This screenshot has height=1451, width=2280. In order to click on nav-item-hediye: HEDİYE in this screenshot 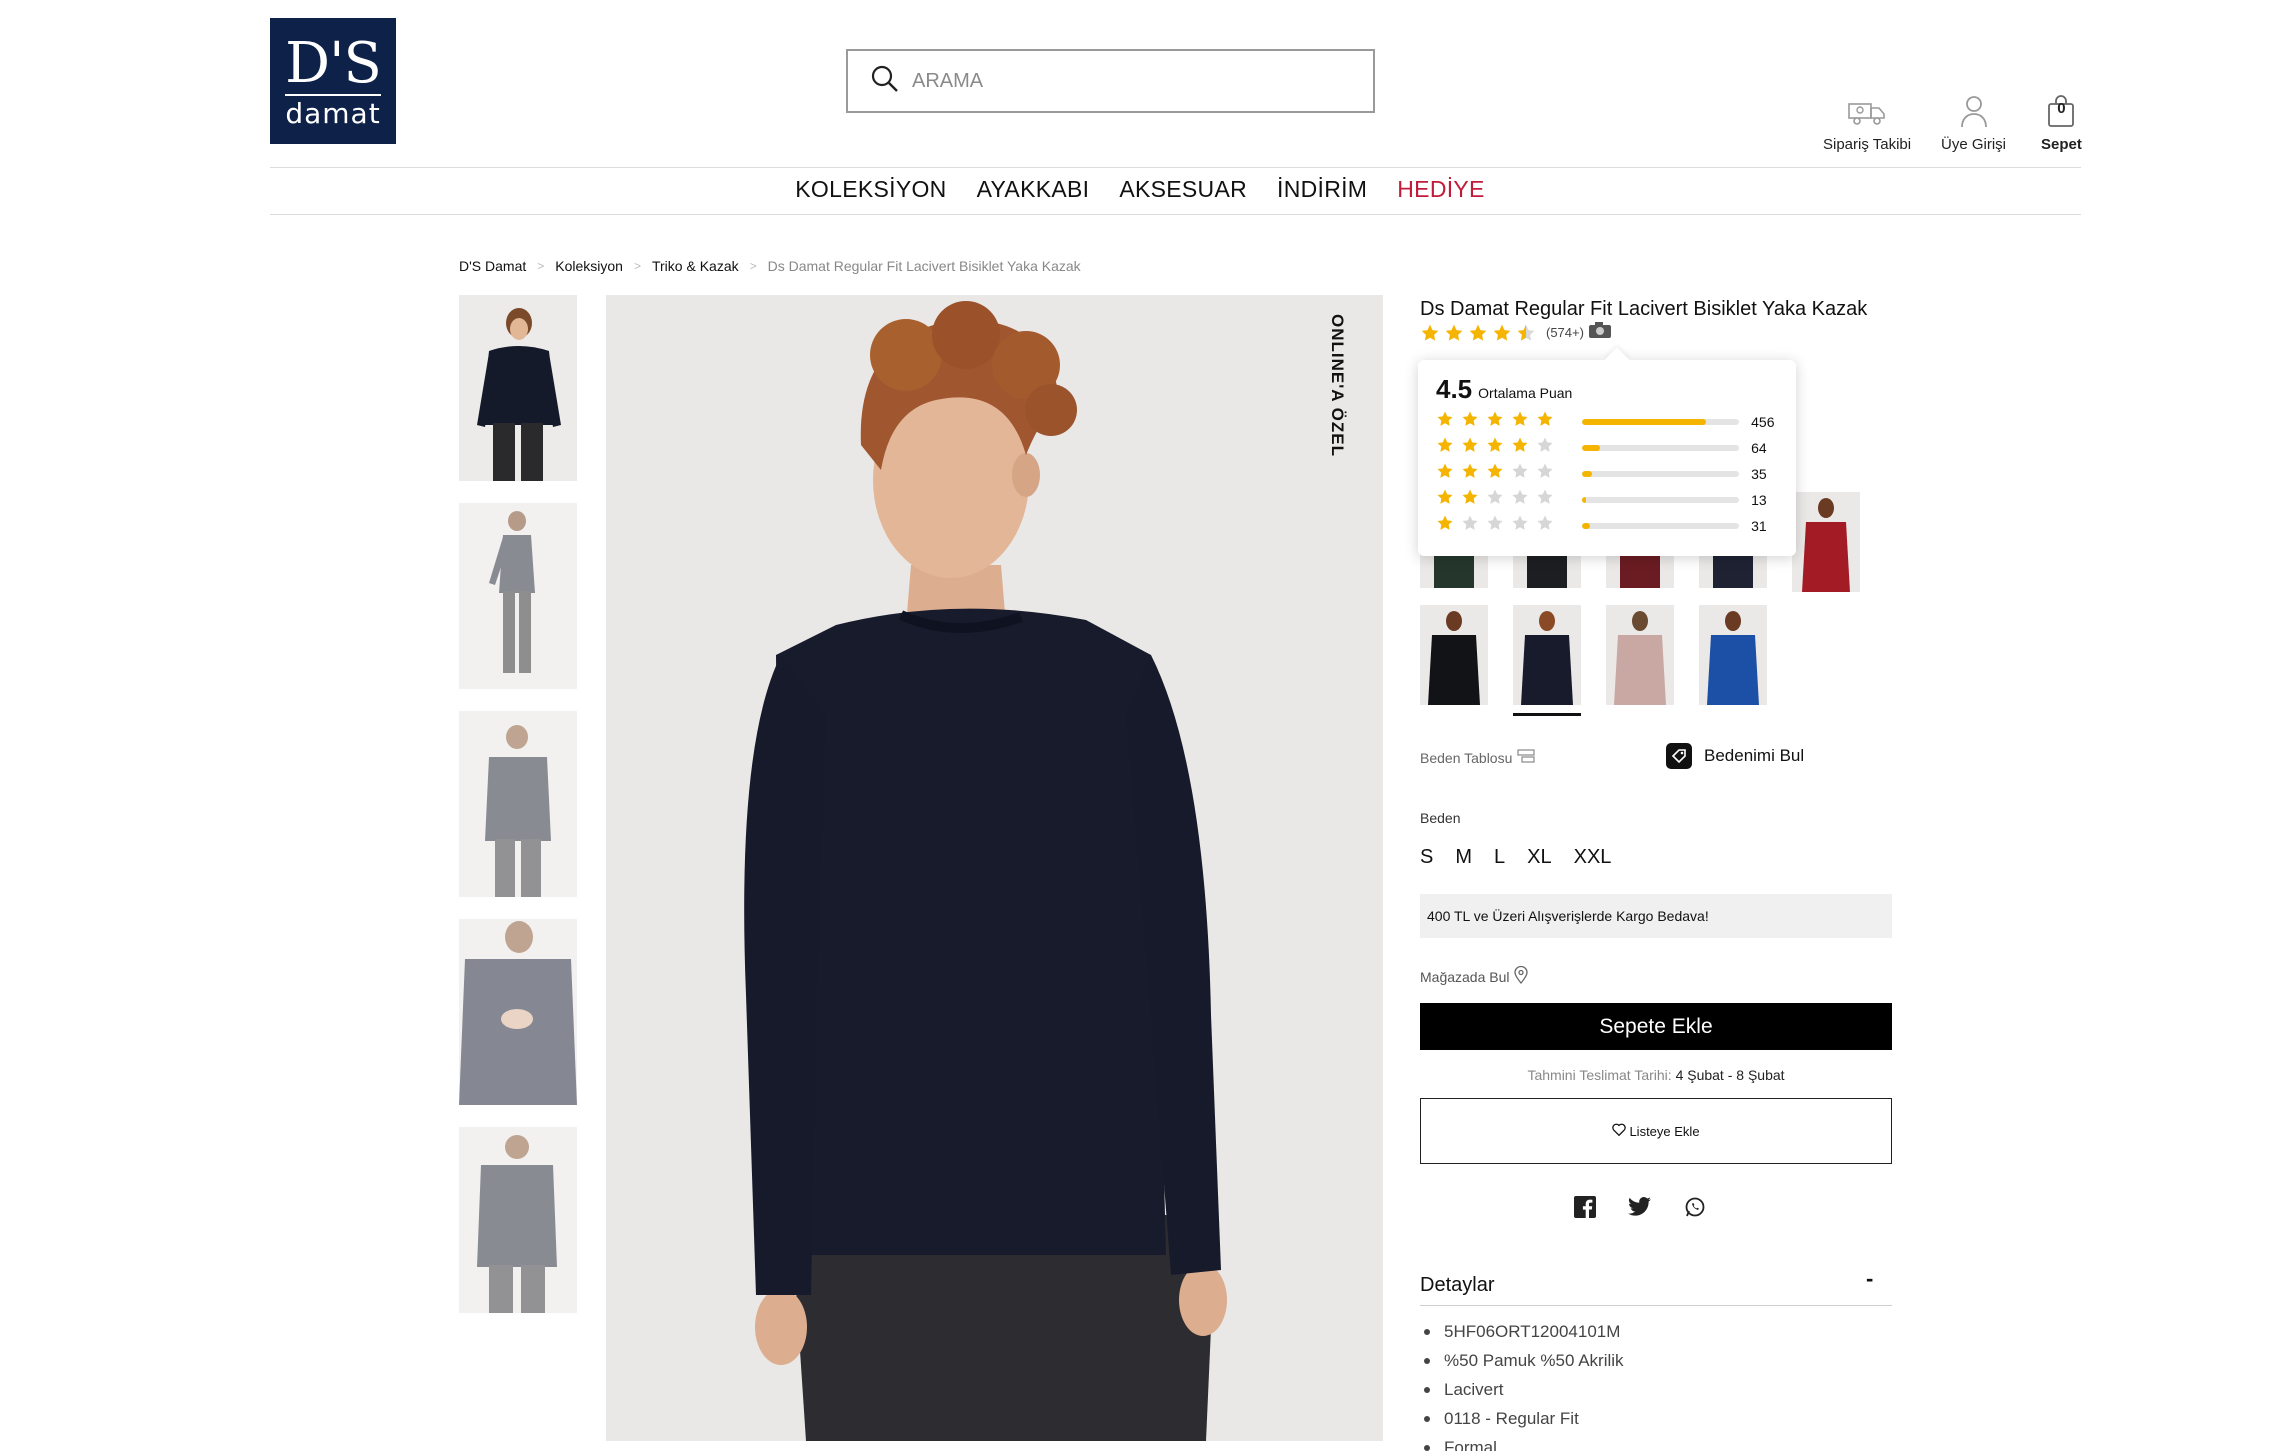, I will do `click(1440, 189)`.